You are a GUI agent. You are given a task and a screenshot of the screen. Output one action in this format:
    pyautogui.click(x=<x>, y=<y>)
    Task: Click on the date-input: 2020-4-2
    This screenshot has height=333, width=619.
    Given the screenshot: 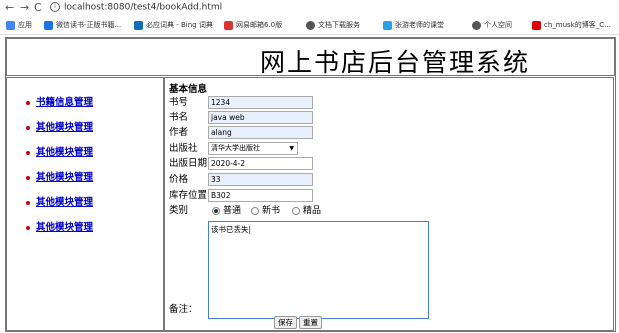 What is the action you would take?
    pyautogui.click(x=260, y=163)
    